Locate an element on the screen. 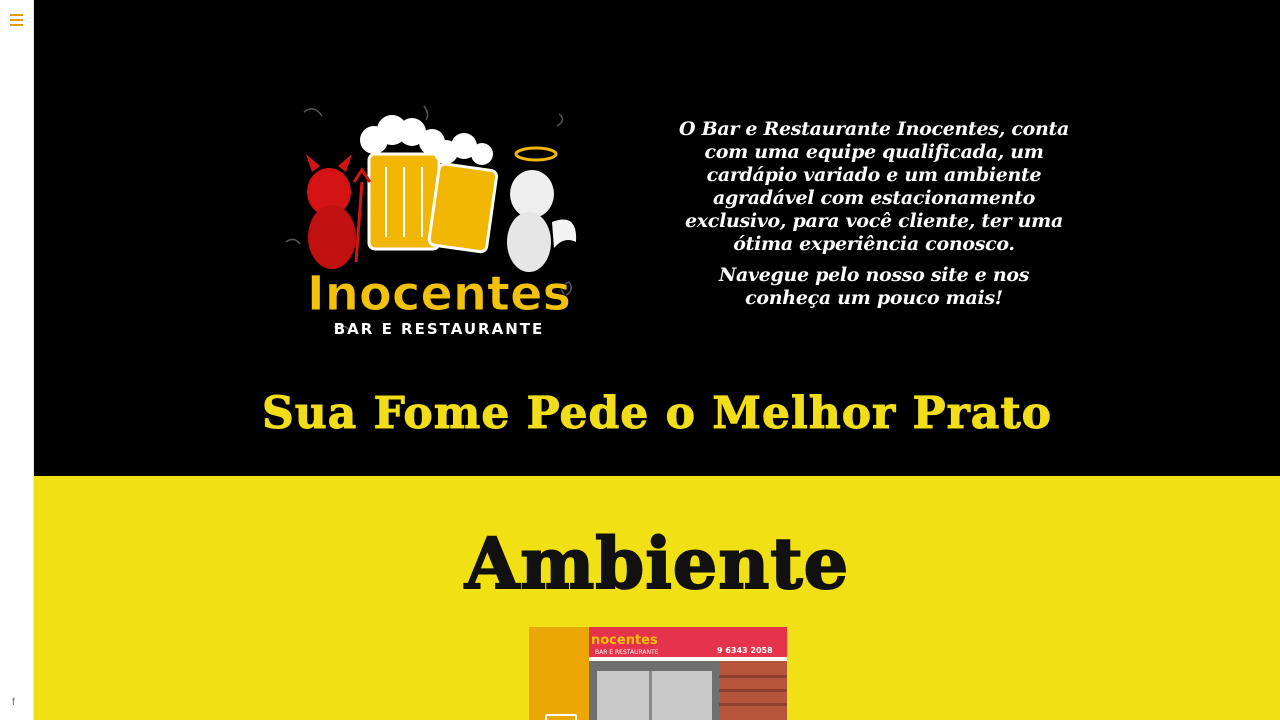 The width and height of the screenshot is (1280, 720). svg-text: 9 6343 2058 is located at coordinates (745, 650).